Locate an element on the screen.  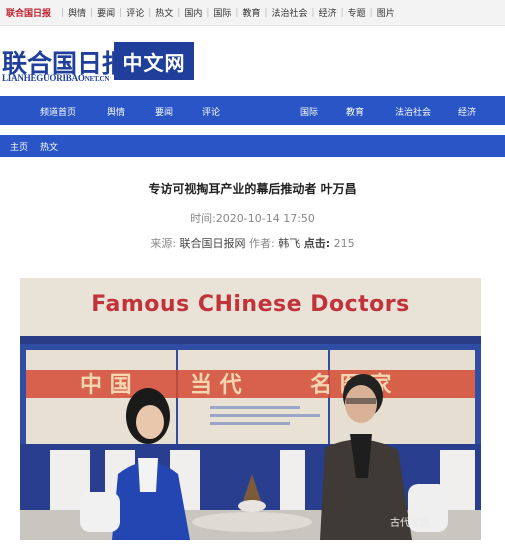
topbar-link-jiaoyu: 教育 is located at coordinates (251, 12).